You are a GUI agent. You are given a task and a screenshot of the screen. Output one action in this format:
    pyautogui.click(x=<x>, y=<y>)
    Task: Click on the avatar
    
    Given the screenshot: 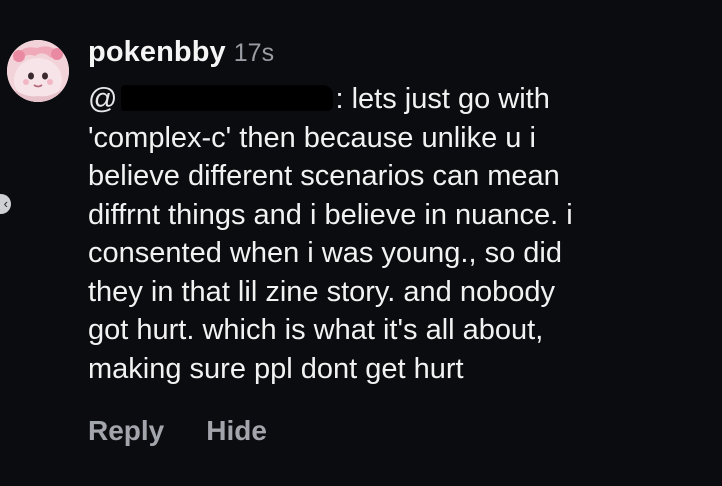 What is the action you would take?
    pyautogui.click(x=38, y=71)
    